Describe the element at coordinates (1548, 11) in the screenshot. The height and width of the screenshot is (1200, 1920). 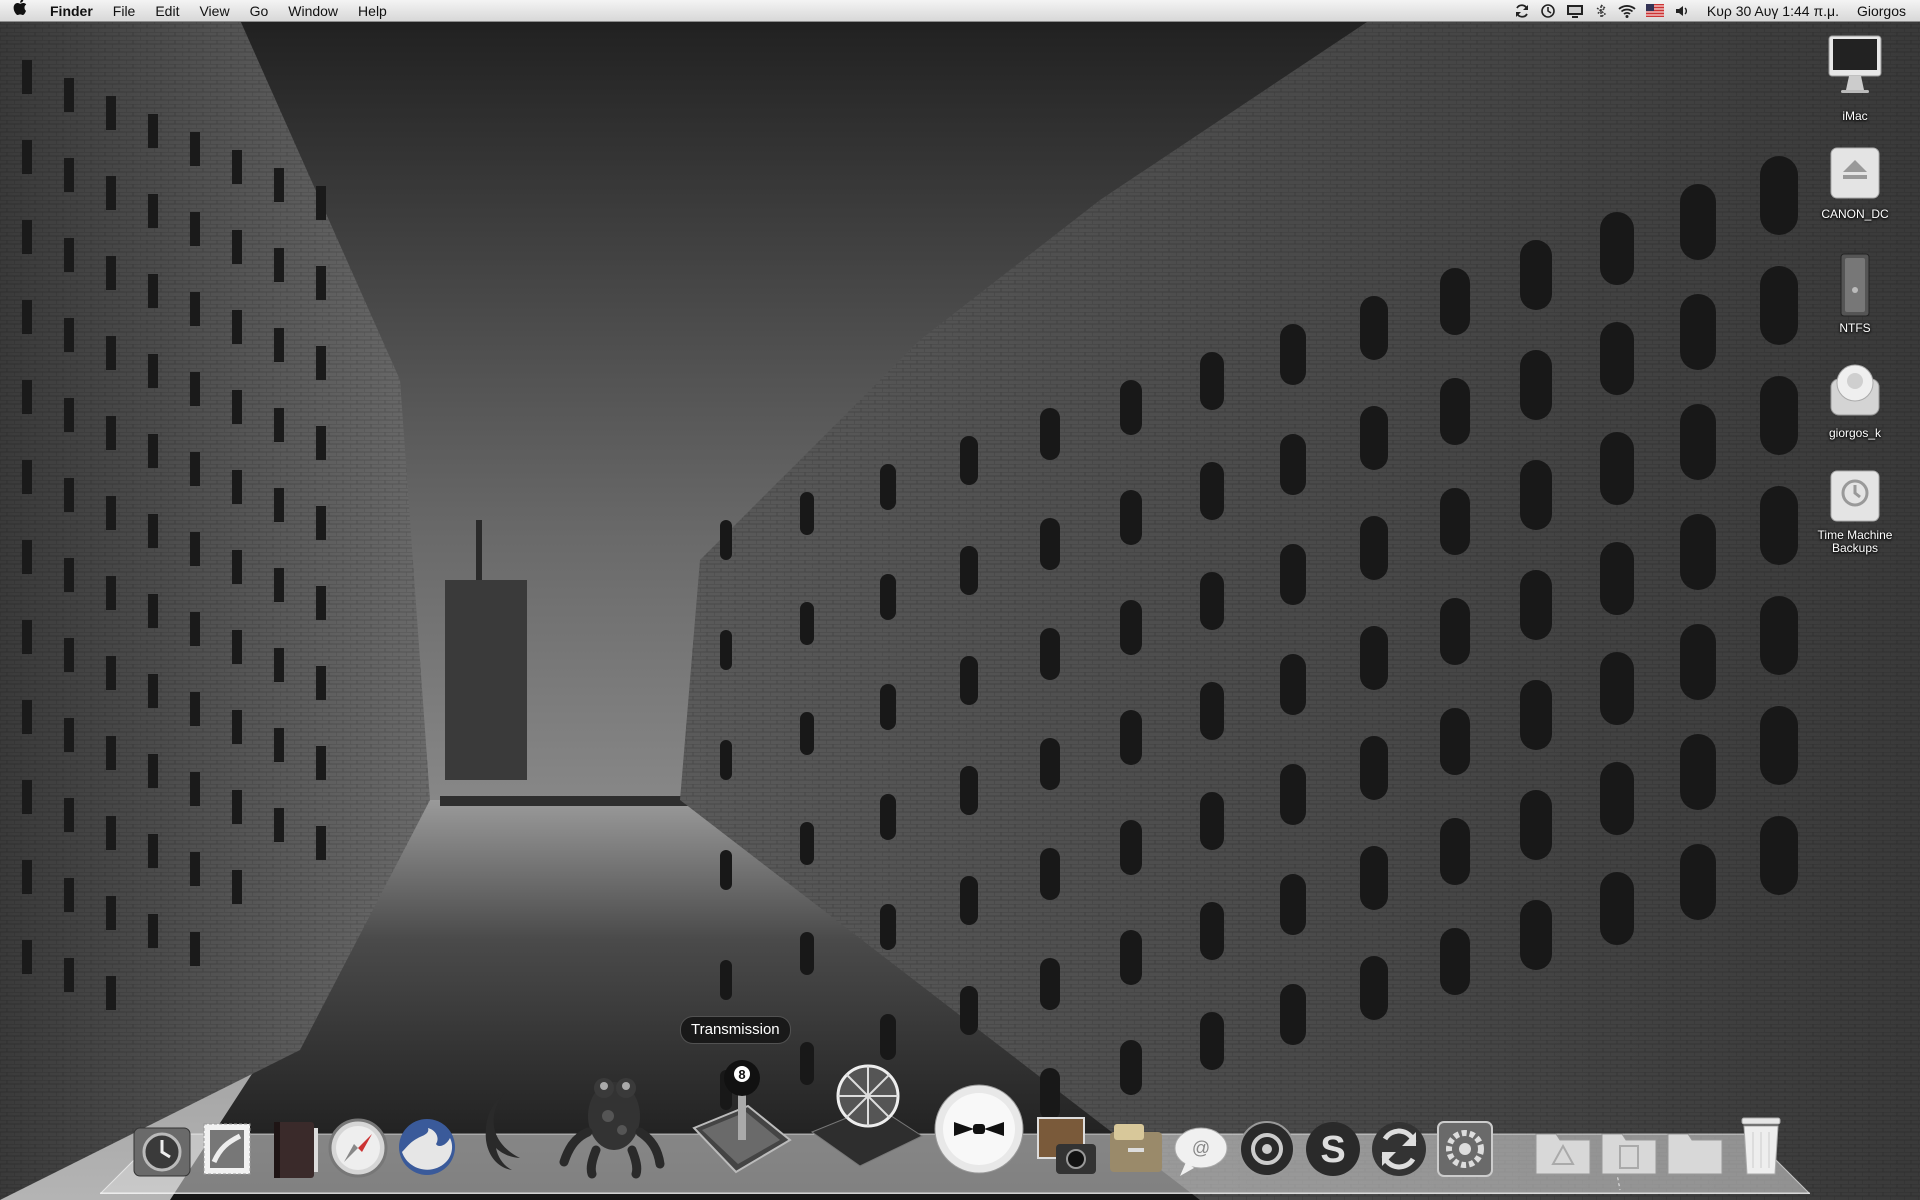
I see `time-machine-icon` at that location.